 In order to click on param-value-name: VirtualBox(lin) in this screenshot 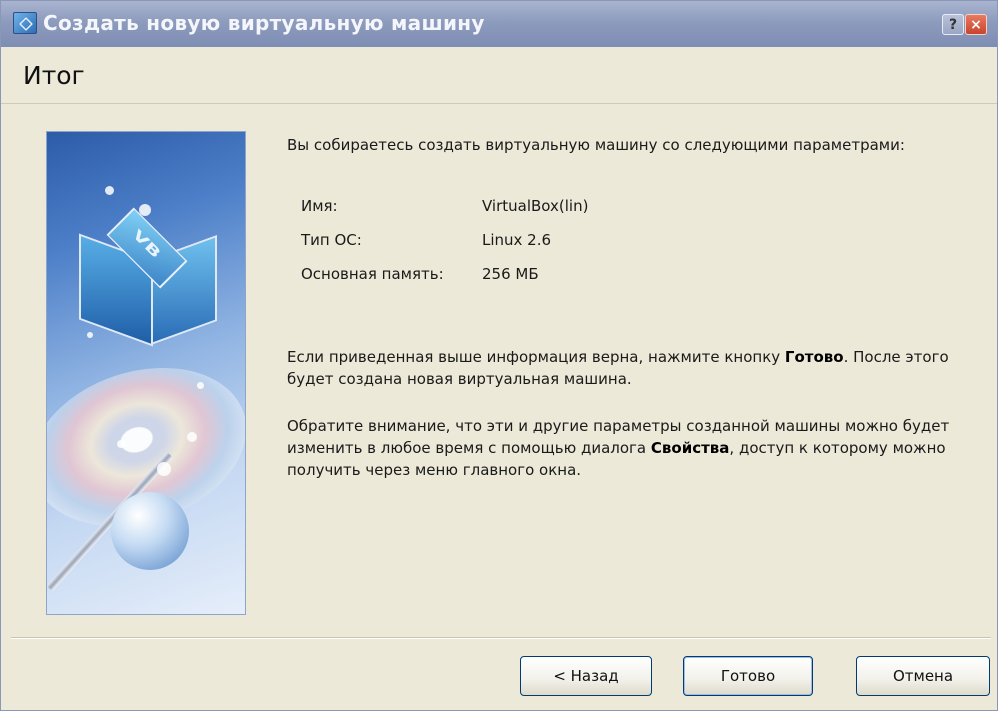, I will do `click(535, 206)`.